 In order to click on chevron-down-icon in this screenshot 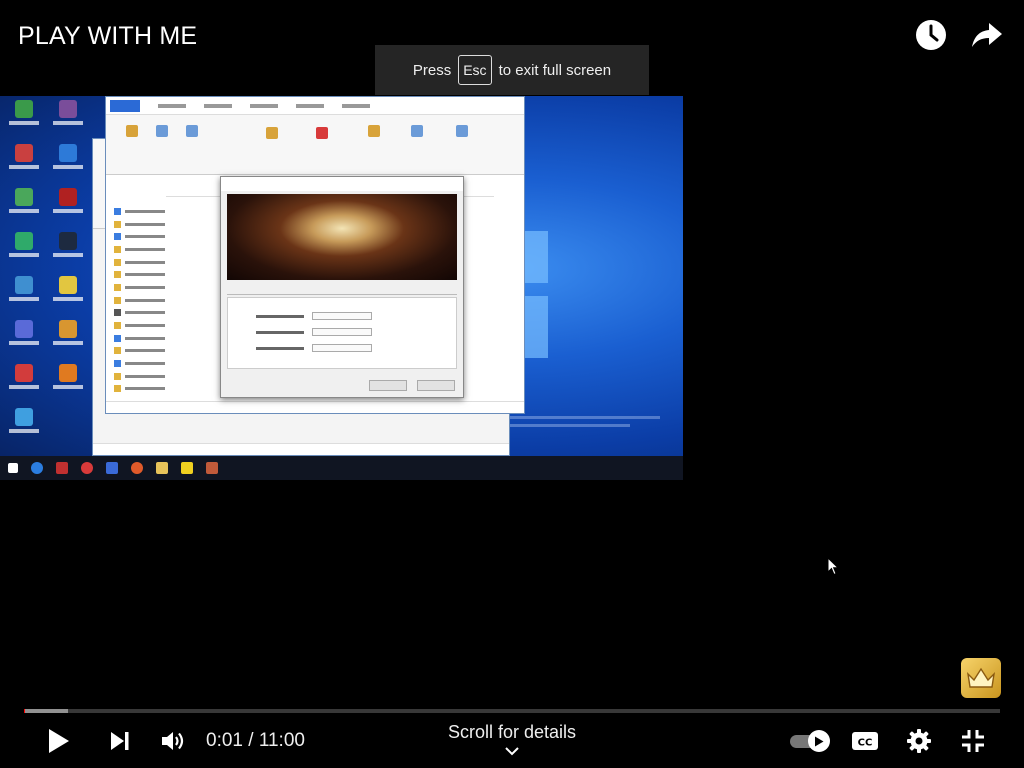, I will do `click(512, 751)`.